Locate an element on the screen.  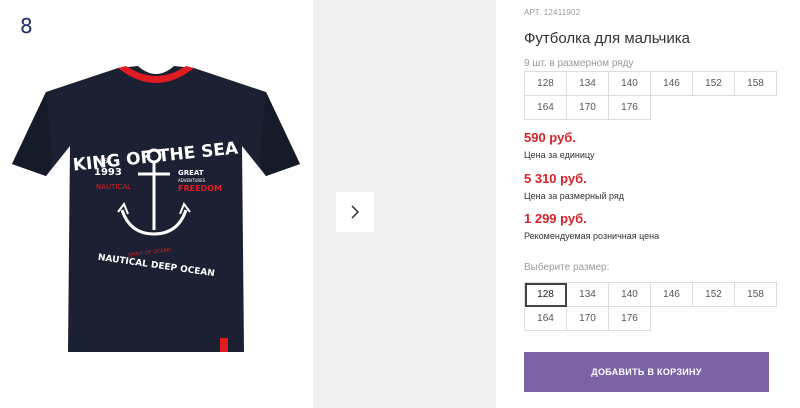
print-great: GREAT is located at coordinates (191, 173).